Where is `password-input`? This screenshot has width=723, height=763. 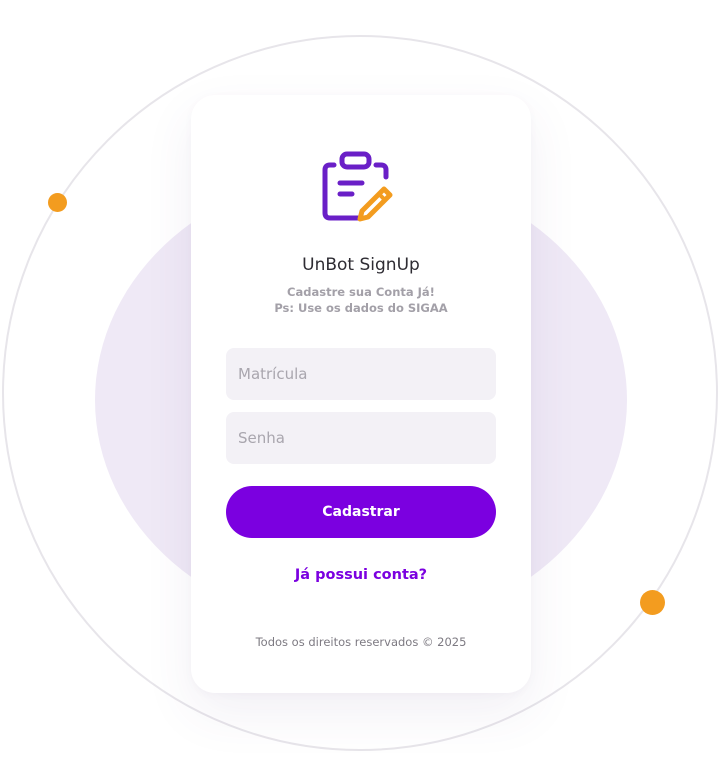
password-input is located at coordinates (361, 438).